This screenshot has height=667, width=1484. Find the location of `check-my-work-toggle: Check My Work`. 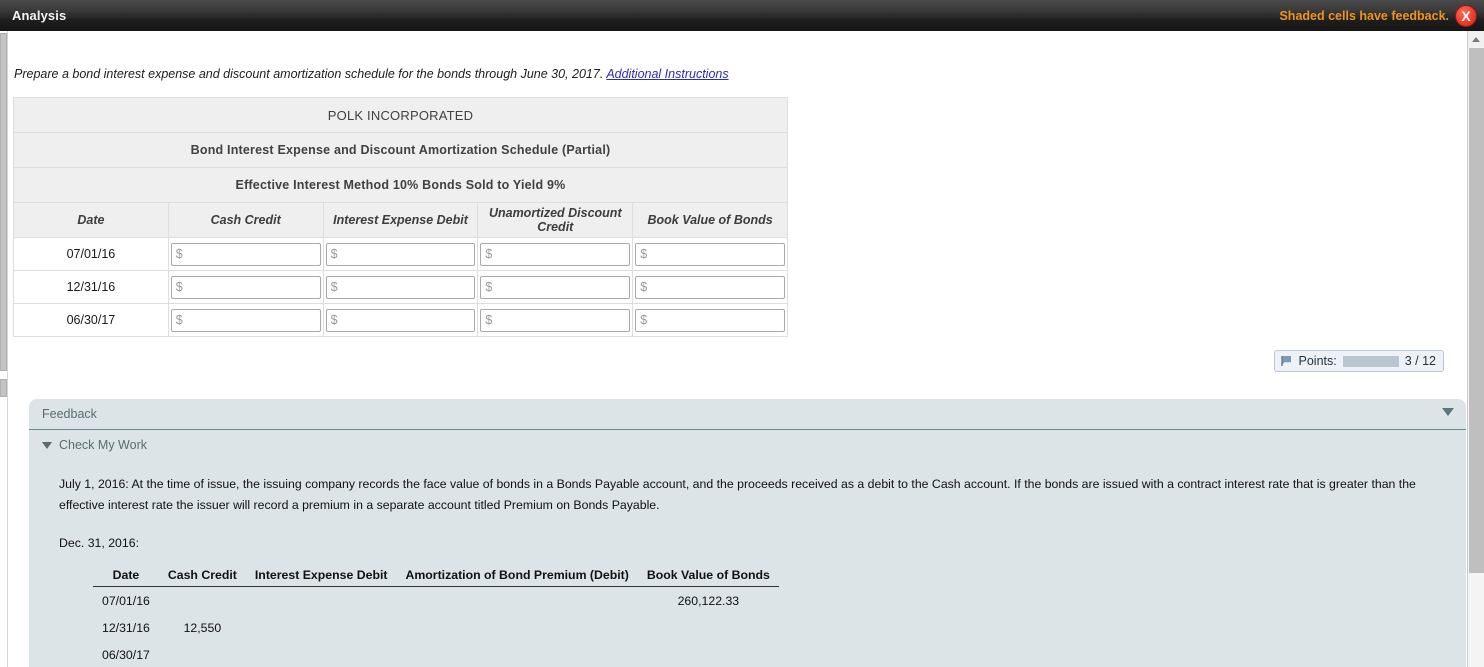

check-my-work-toggle: Check My Work is located at coordinates (94, 445).